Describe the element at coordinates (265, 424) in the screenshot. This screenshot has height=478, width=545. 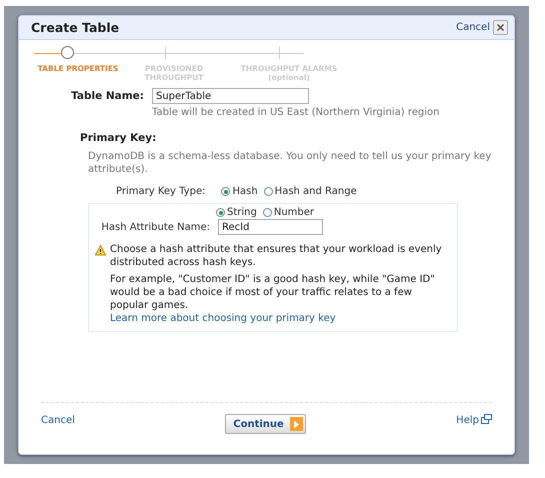
I see `continue-button: Continue` at that location.